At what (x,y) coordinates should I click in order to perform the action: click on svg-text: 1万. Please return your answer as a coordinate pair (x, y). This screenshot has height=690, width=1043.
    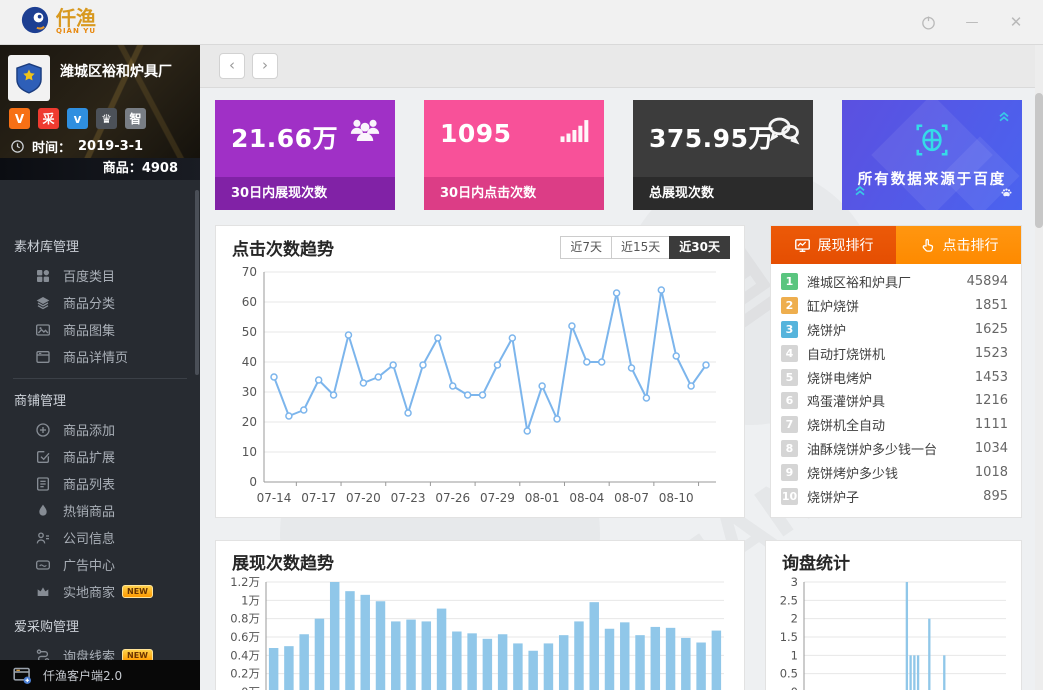
    Looking at the image, I should click on (250, 600).